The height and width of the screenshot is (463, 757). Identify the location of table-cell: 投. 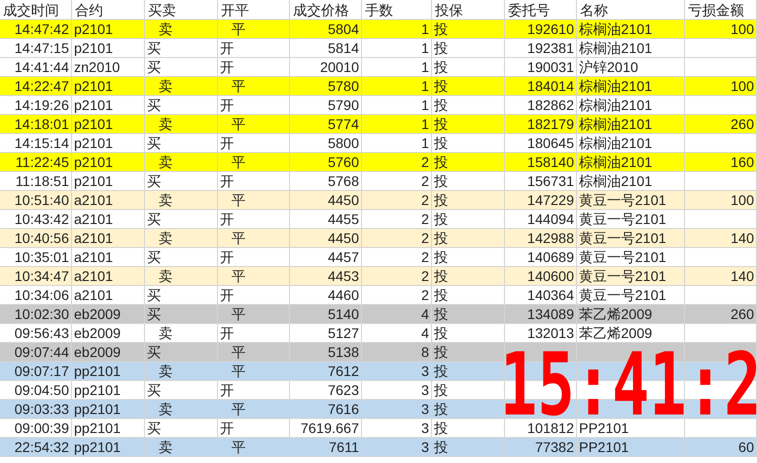
(468, 447).